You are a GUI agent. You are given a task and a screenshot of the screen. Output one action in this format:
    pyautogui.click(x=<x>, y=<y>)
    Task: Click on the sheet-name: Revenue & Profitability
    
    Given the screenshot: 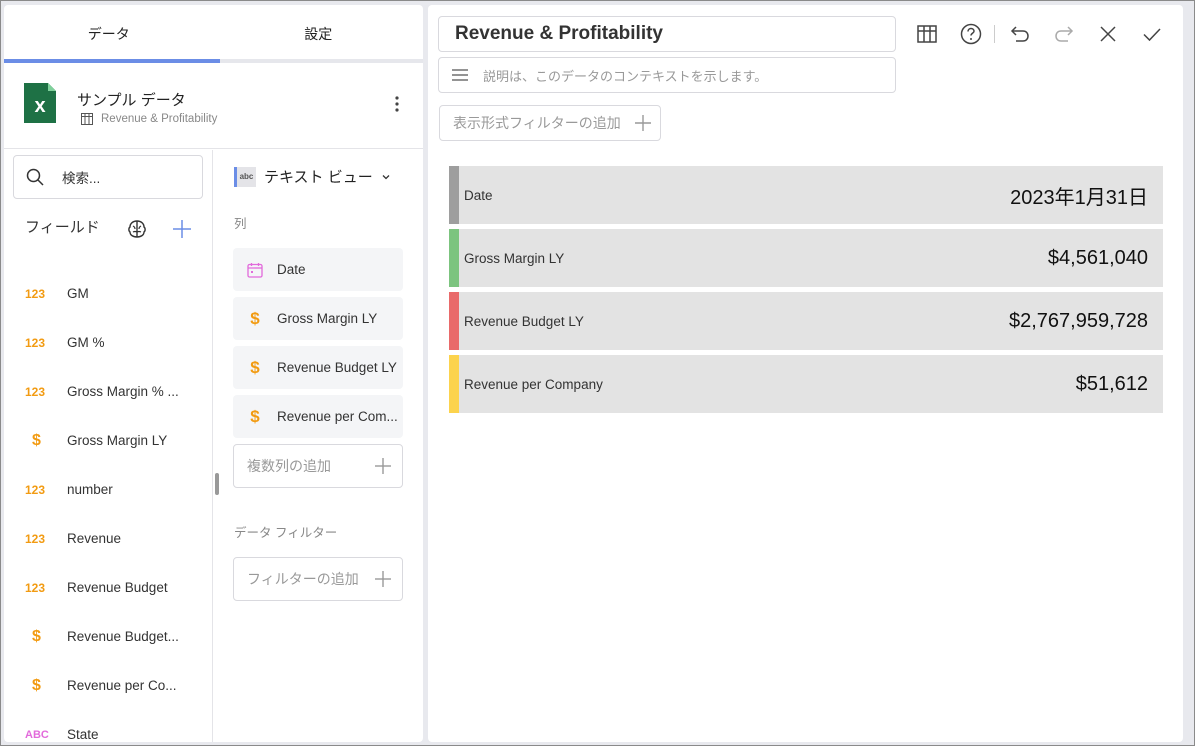 What is the action you would take?
    pyautogui.click(x=159, y=119)
    